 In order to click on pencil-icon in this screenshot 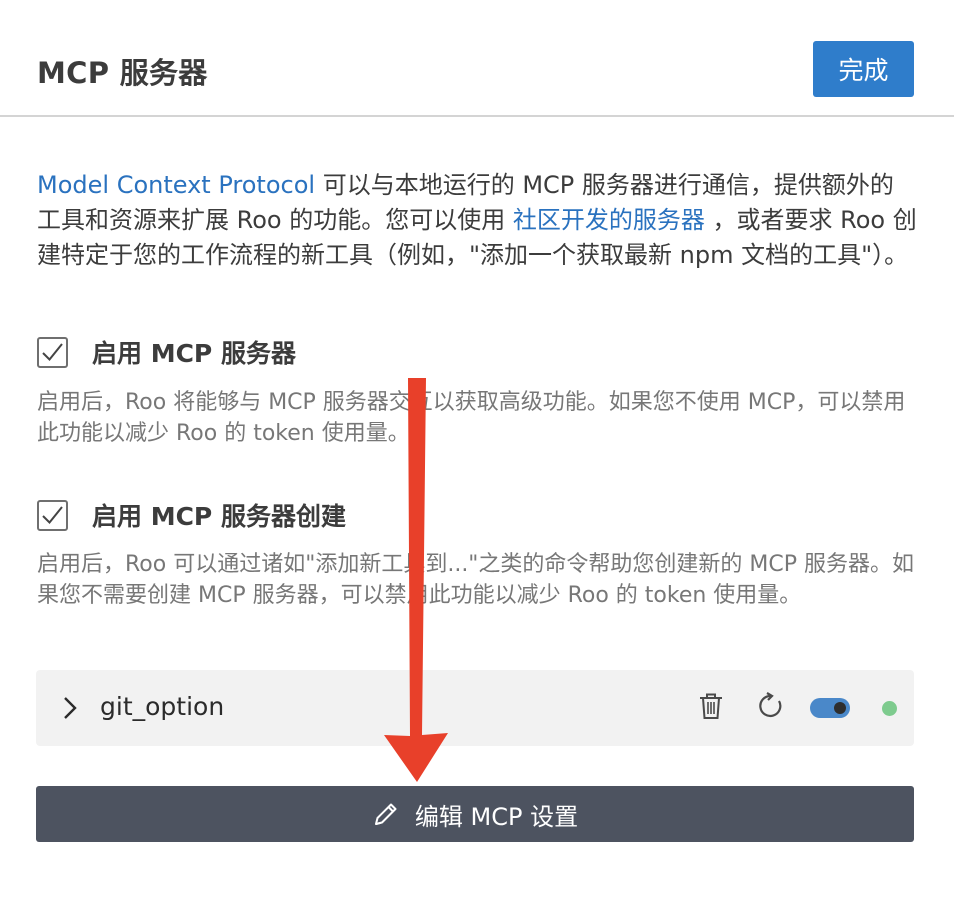, I will do `click(385, 814)`.